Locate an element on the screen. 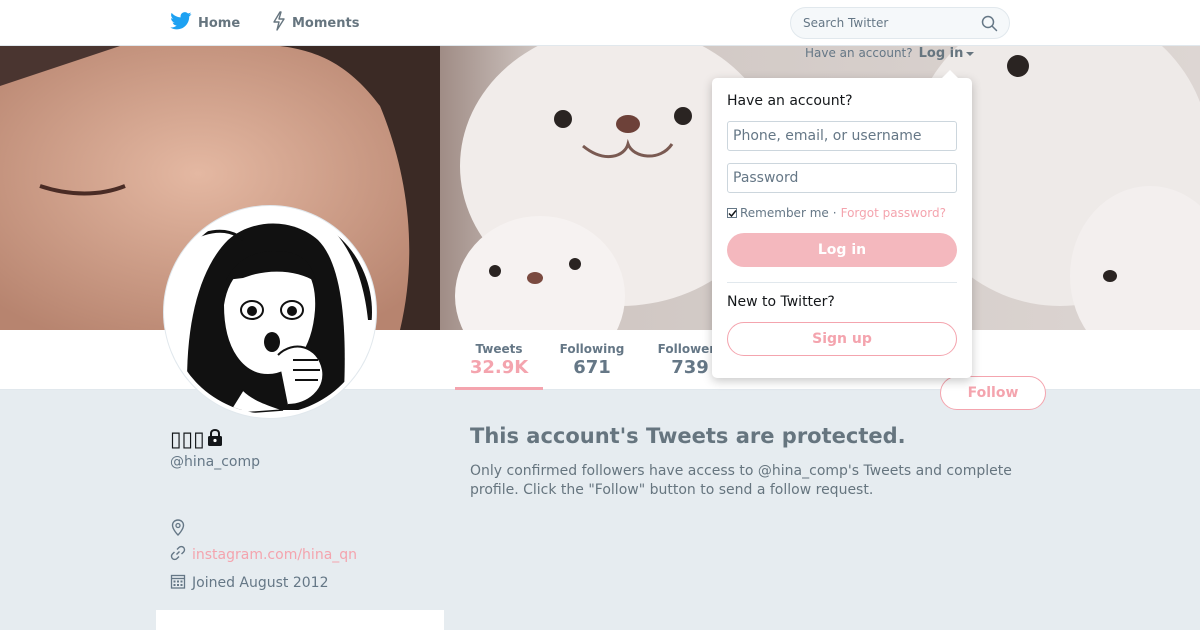 Image resolution: width=1200 pixels, height=630 pixels. follow-button: Follow is located at coordinates (993, 393).